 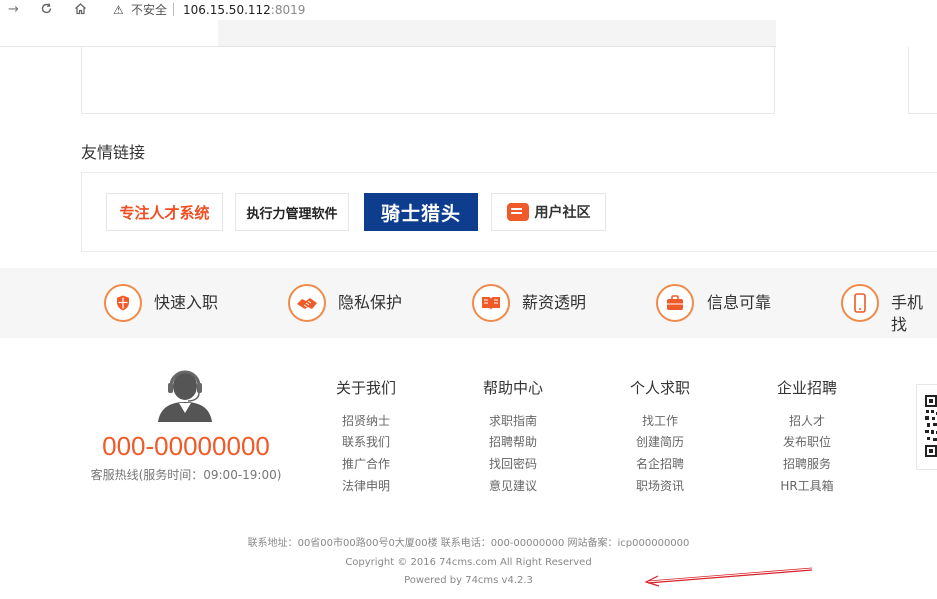 What do you see at coordinates (660, 486) in the screenshot?
I see `footer-link: 职场资讯` at bounding box center [660, 486].